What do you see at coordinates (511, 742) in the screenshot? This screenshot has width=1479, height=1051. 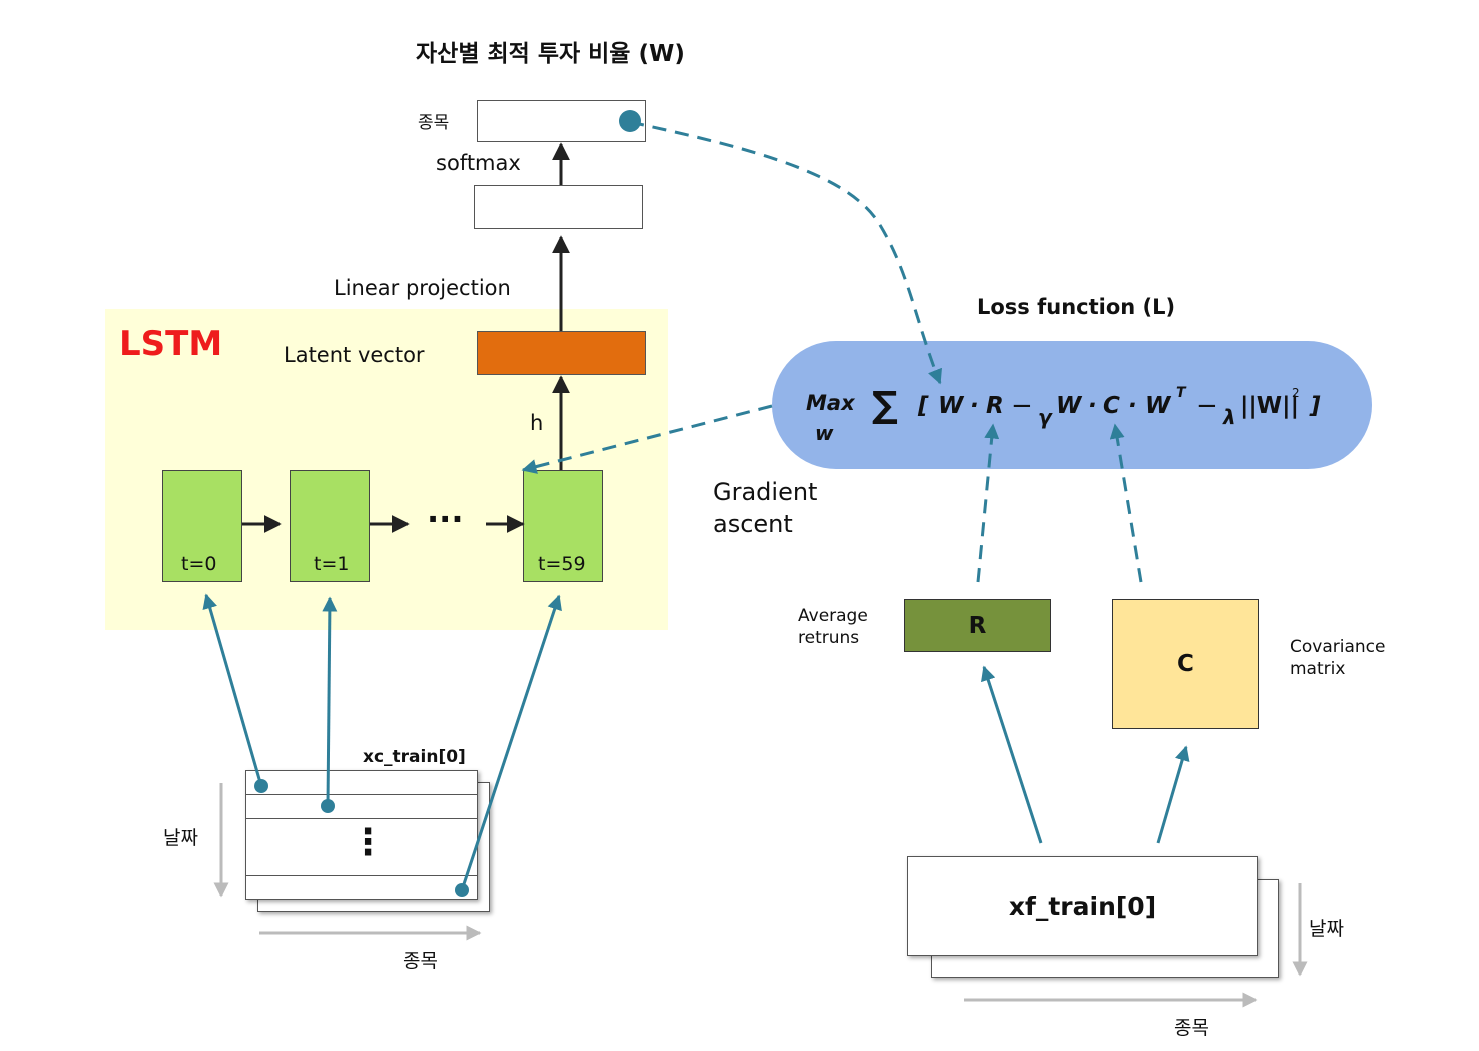 I see `arrow-row59-to-t59` at bounding box center [511, 742].